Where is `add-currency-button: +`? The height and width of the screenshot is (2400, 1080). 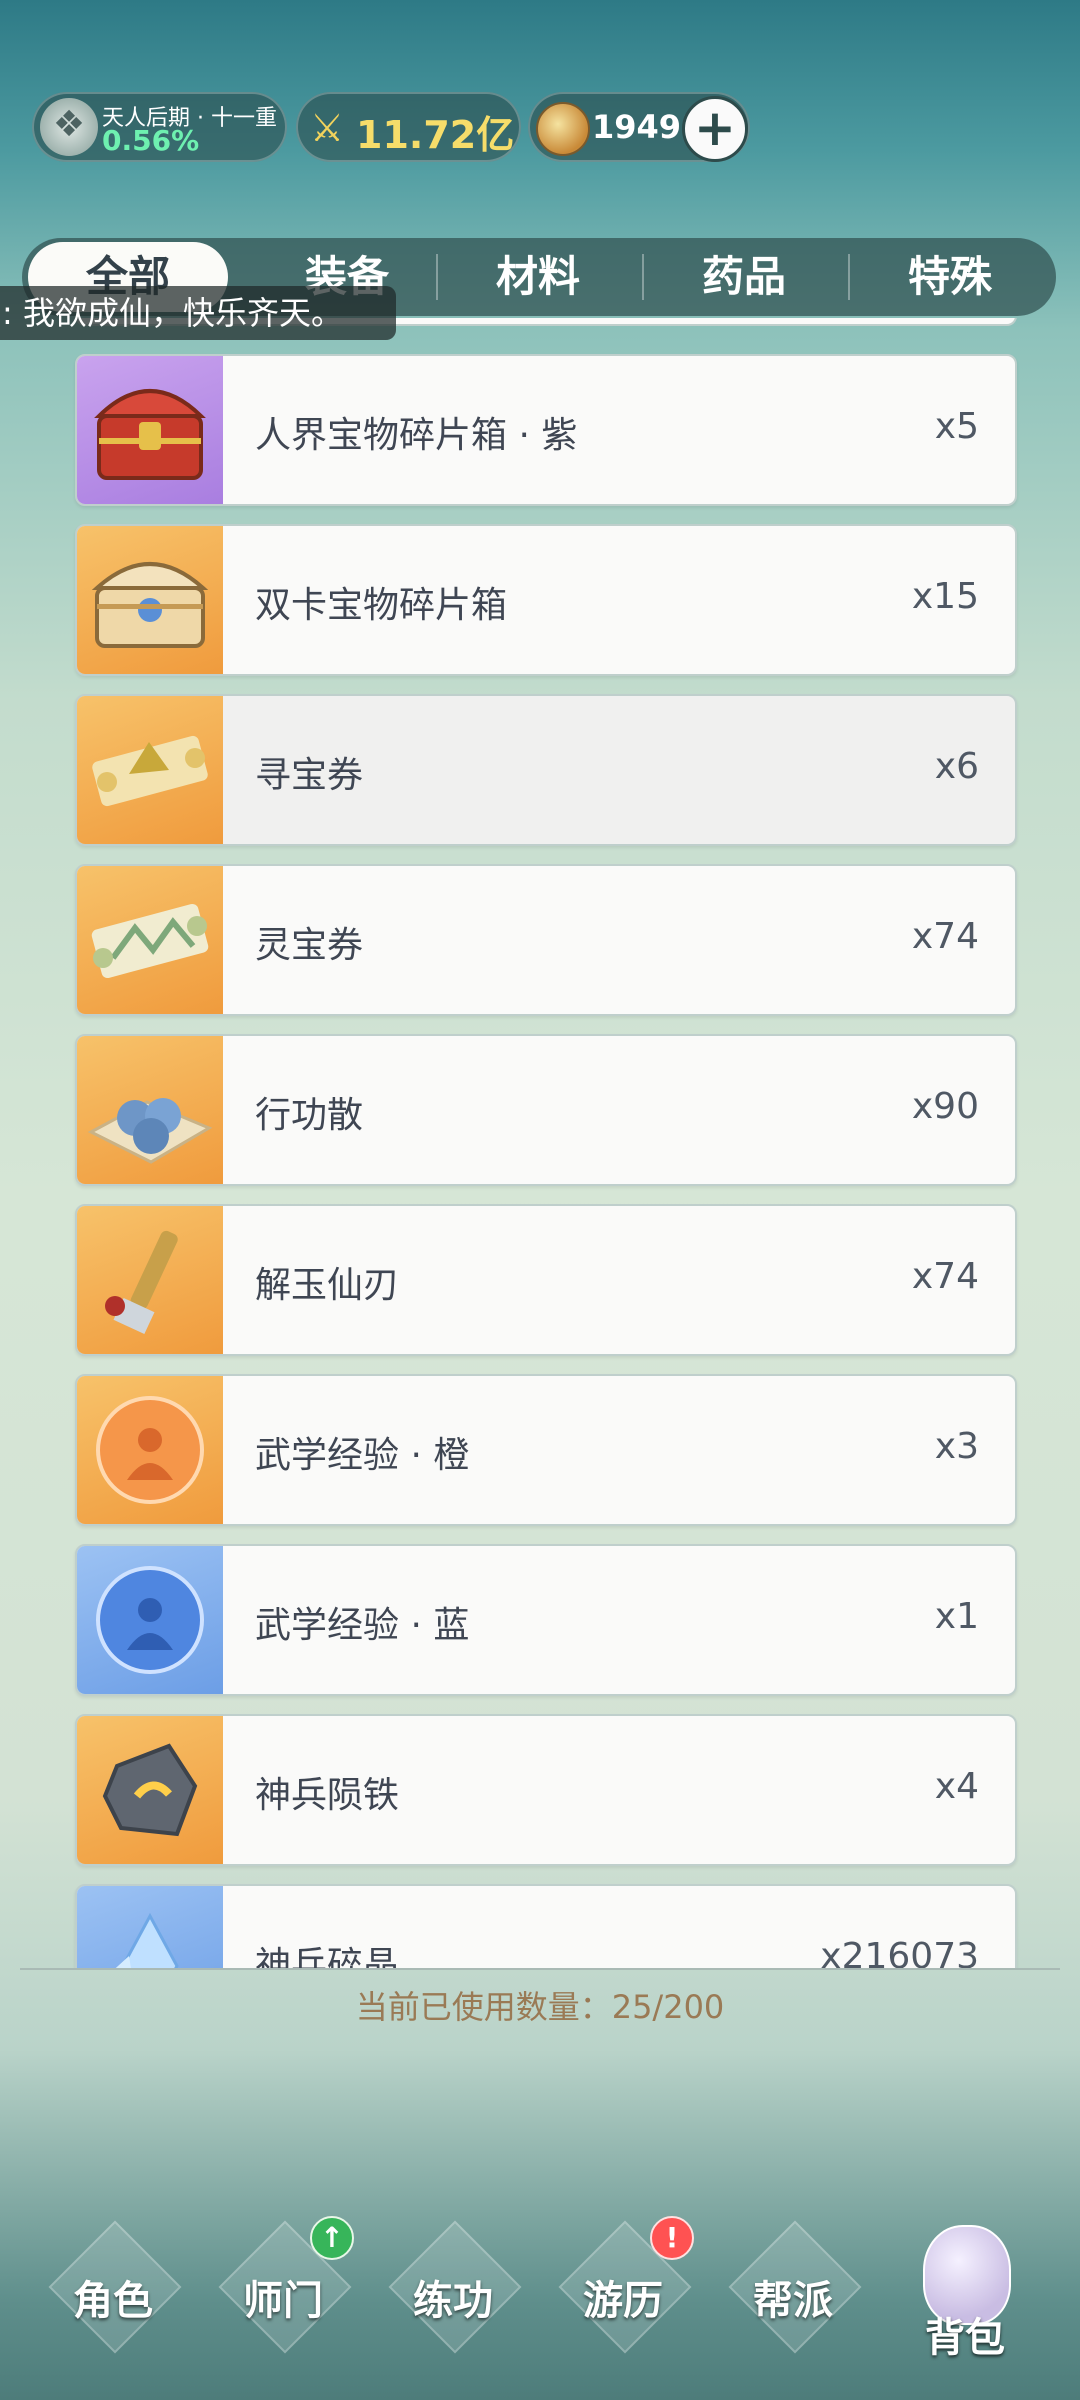
add-currency-button: + is located at coordinates (715, 129).